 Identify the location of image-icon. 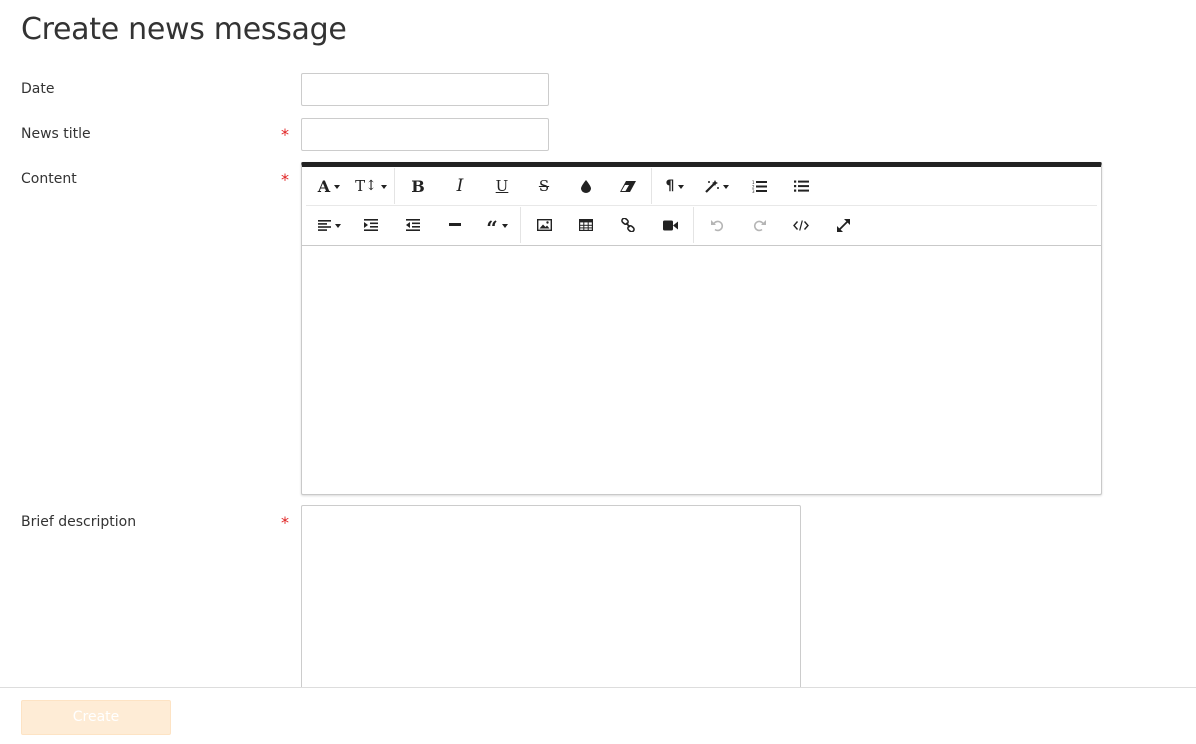
(544, 225).